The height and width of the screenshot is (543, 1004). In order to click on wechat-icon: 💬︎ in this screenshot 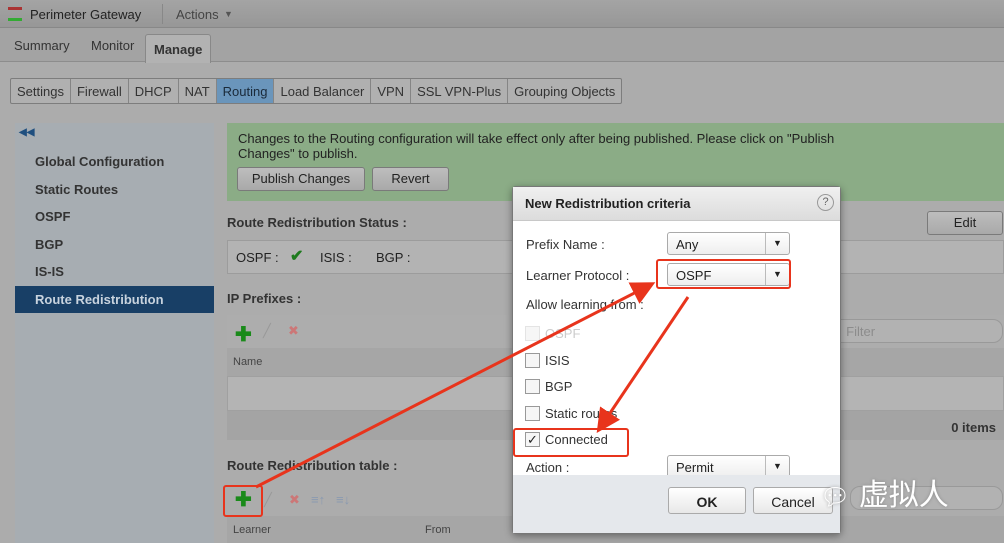, I will do `click(835, 497)`.